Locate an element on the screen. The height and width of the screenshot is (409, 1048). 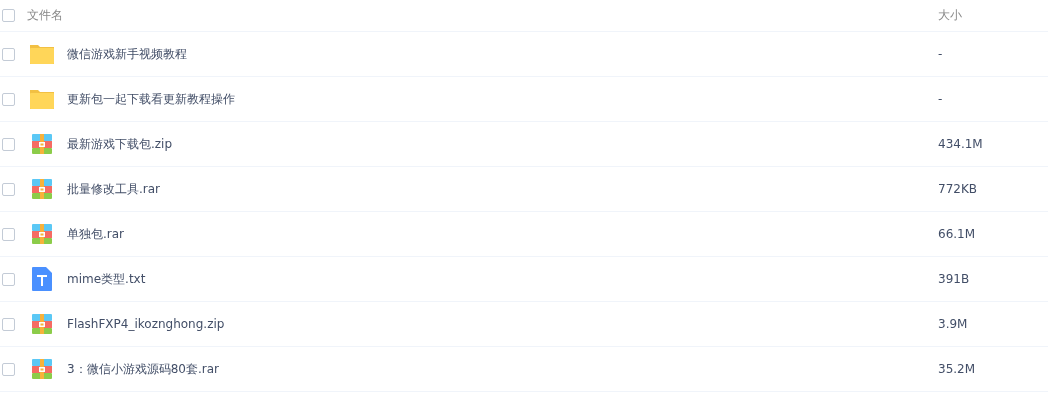
file-name: mime类型.txt is located at coordinates (502, 279).